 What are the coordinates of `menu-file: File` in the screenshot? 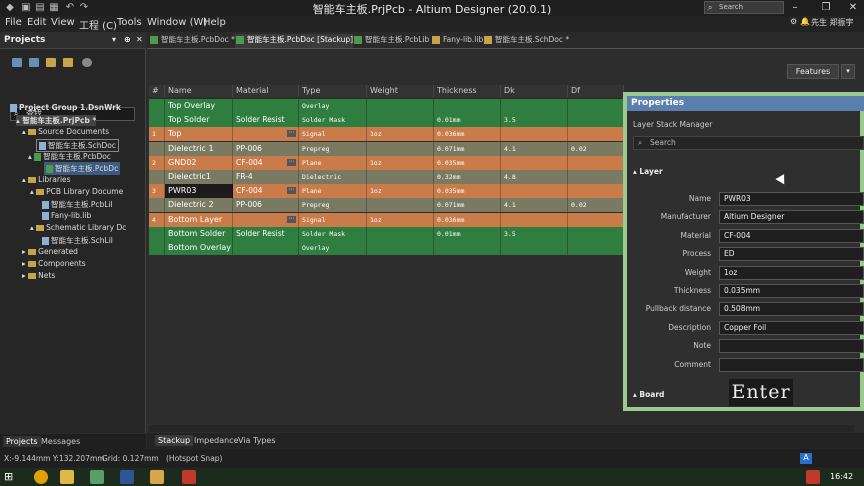 It's located at (13, 22).